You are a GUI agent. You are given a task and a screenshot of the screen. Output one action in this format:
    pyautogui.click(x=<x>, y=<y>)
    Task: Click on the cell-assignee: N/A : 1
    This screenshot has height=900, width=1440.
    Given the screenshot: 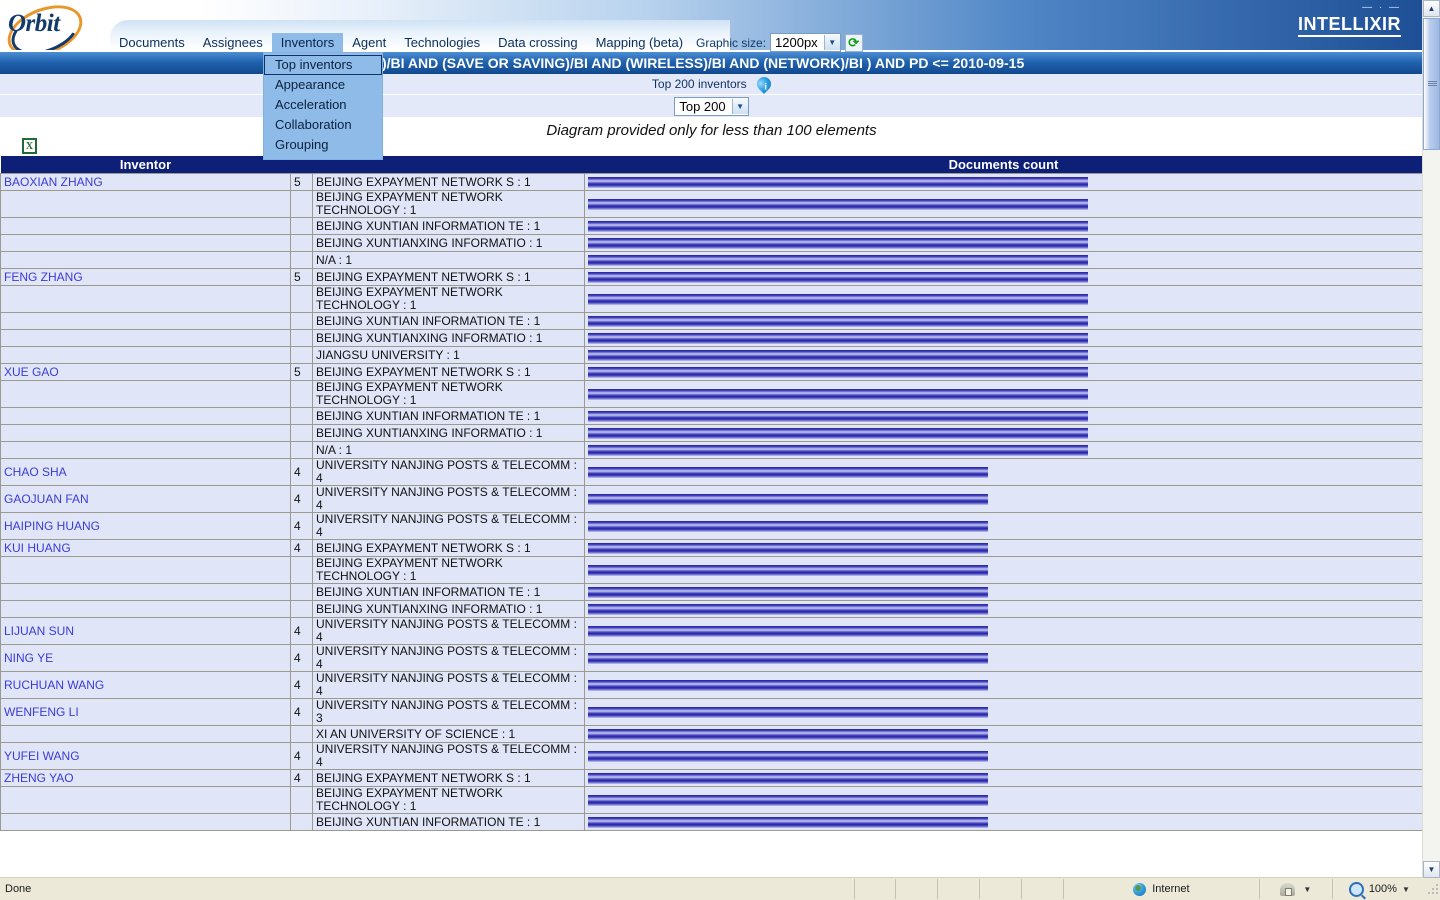 What is the action you would take?
    pyautogui.click(x=448, y=260)
    